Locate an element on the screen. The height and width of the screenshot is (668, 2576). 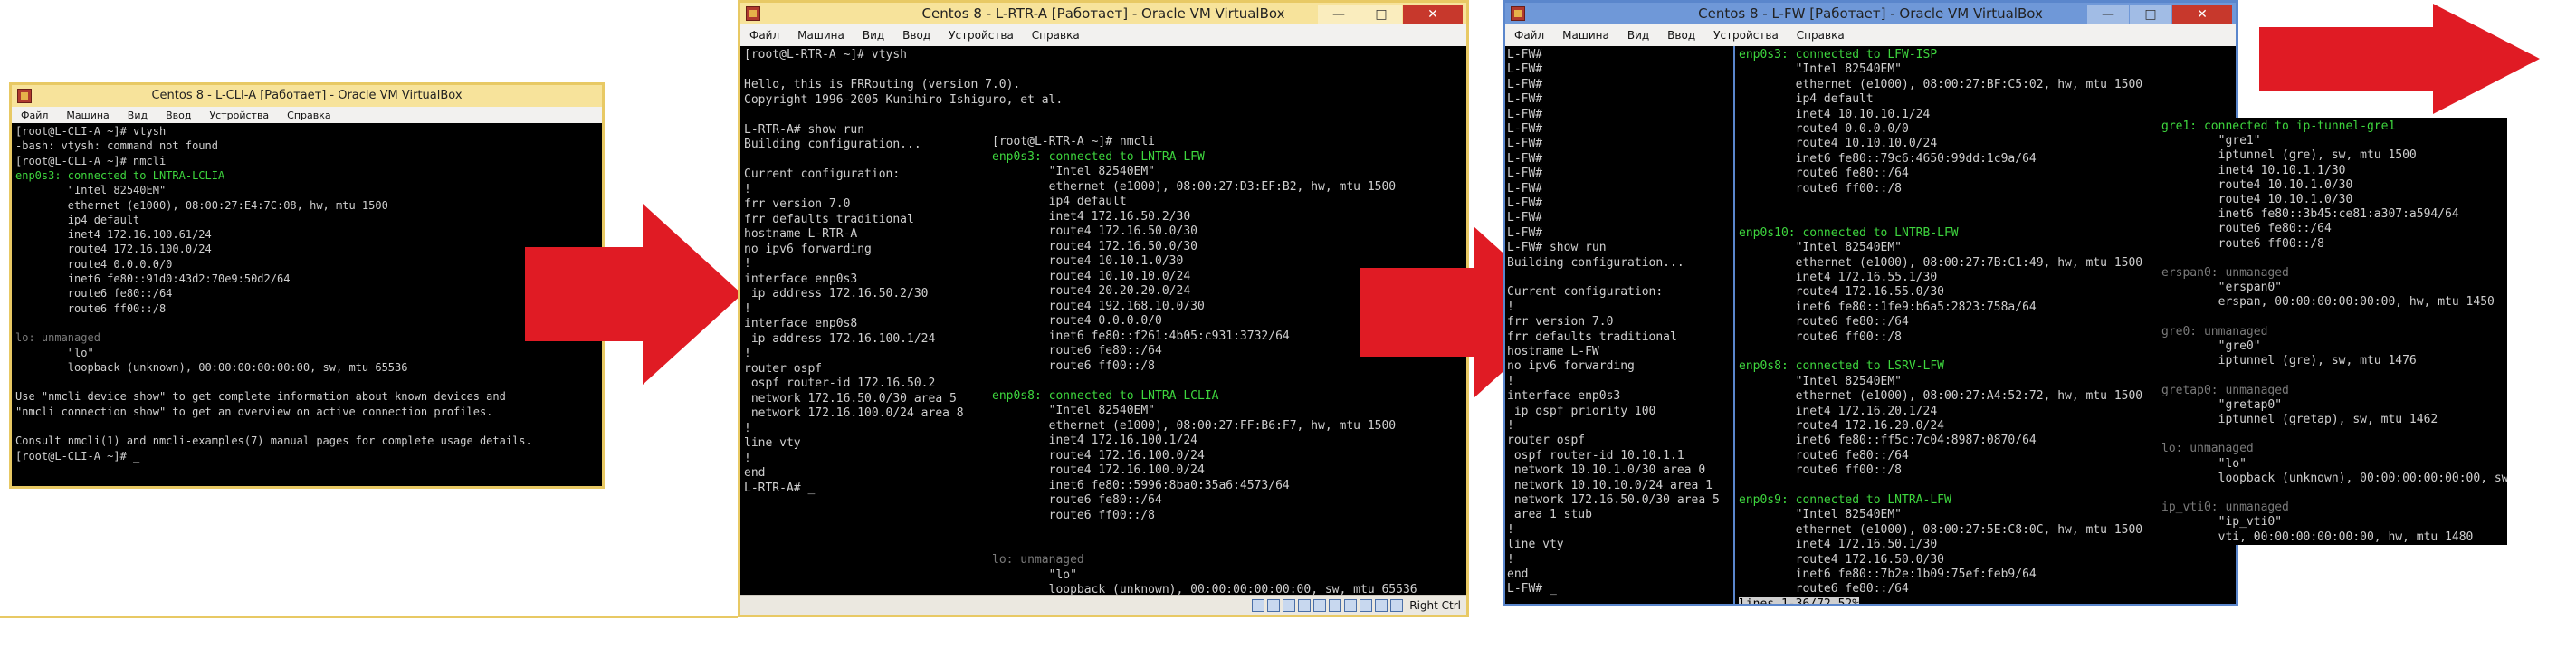
usb-icon is located at coordinates (1320, 605).